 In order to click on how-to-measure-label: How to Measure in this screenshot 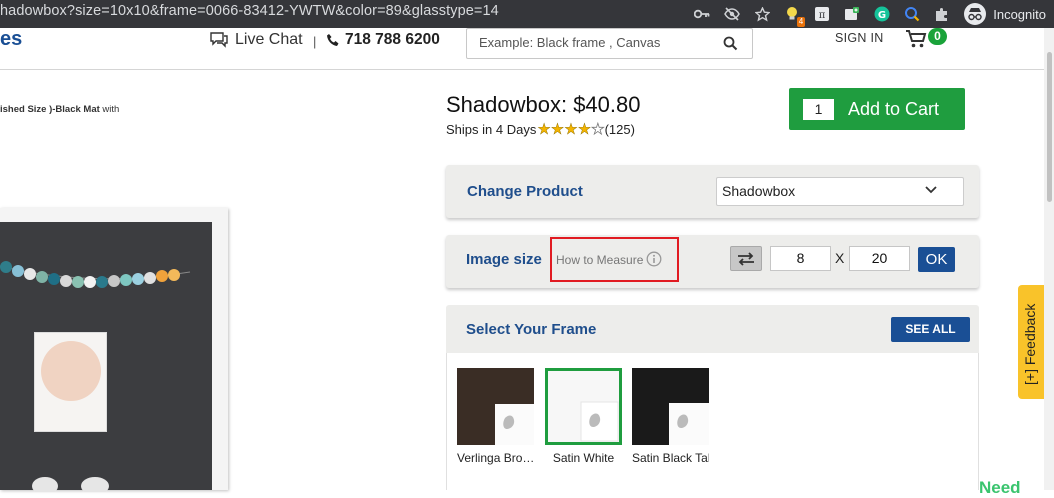, I will do `click(600, 260)`.